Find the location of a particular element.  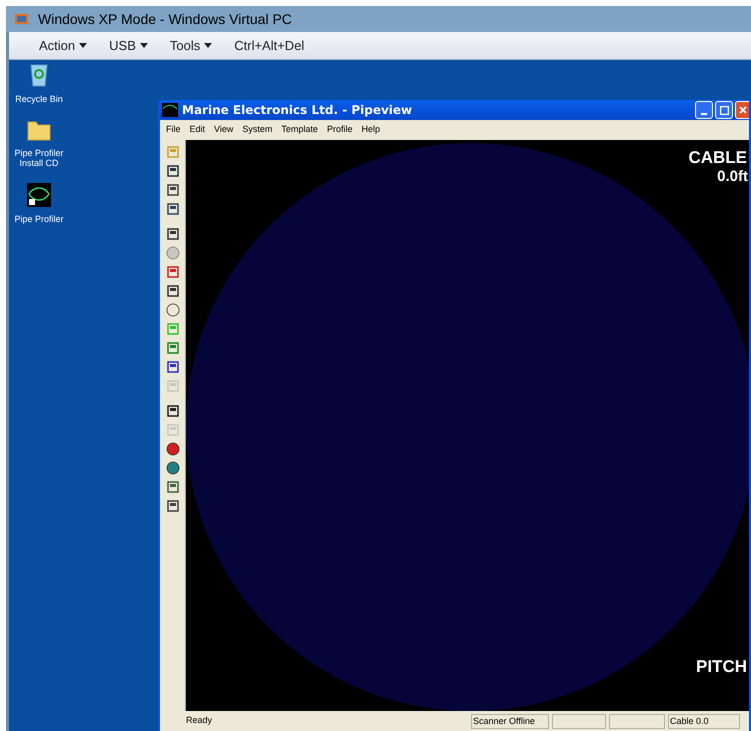

desktop-shortcut: Pipe Profiler is located at coordinates (39, 203).